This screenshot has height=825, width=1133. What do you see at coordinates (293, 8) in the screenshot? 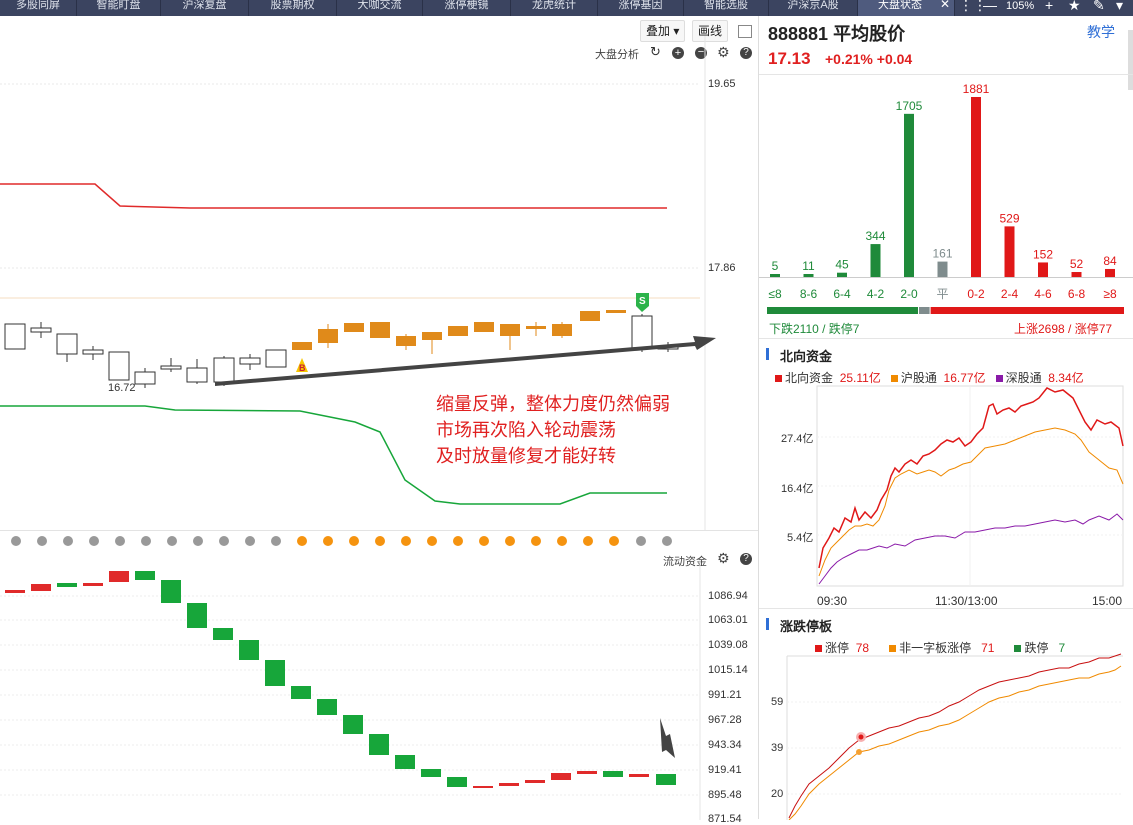
I see `tab-options: 股票期权` at bounding box center [293, 8].